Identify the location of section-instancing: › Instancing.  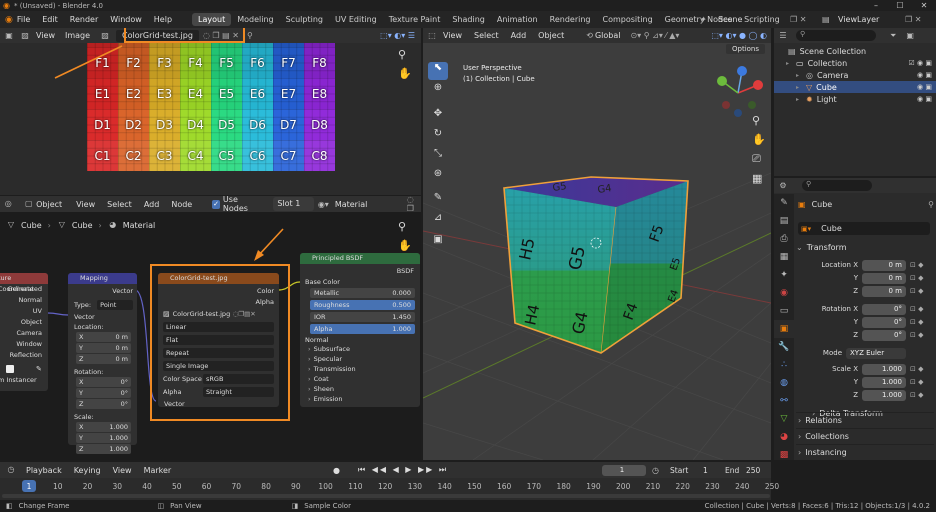
(865, 452).